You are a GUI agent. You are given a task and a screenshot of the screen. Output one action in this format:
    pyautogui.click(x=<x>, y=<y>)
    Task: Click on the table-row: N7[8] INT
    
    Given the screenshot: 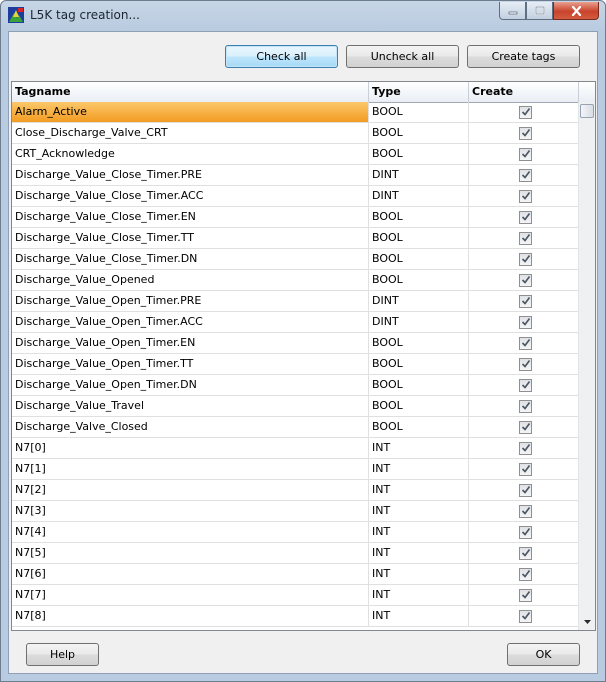 What is the action you would take?
    pyautogui.click(x=295, y=616)
    